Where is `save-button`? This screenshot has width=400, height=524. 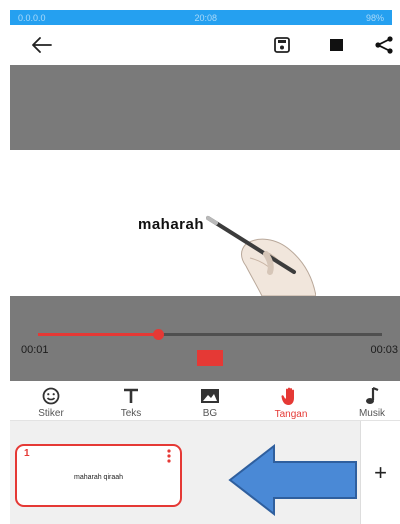 save-button is located at coordinates (282, 45).